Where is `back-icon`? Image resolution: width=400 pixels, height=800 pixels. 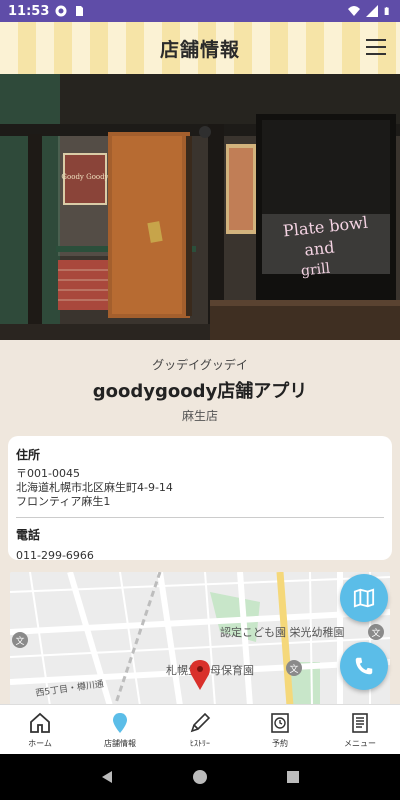
back-icon is located at coordinates (107, 777).